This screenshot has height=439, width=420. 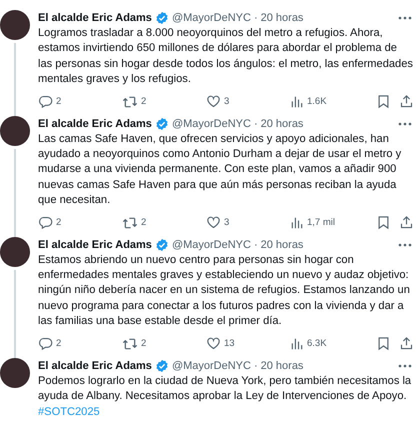 What do you see at coordinates (220, 169) in the screenshot?
I see `post-text: Las camas Safe Haven, que ofrecen servicios y apoyo adicionales, han ayudado a neoyorquinos como Antonio Durham a dejar de usar el metro y mudarse a una vivienda permanente. Con este plan, vamos a añadir 900 nuevas camas Safe Haven para que aún más personas reciban la ayuda que necesitan.` at bounding box center [220, 169].